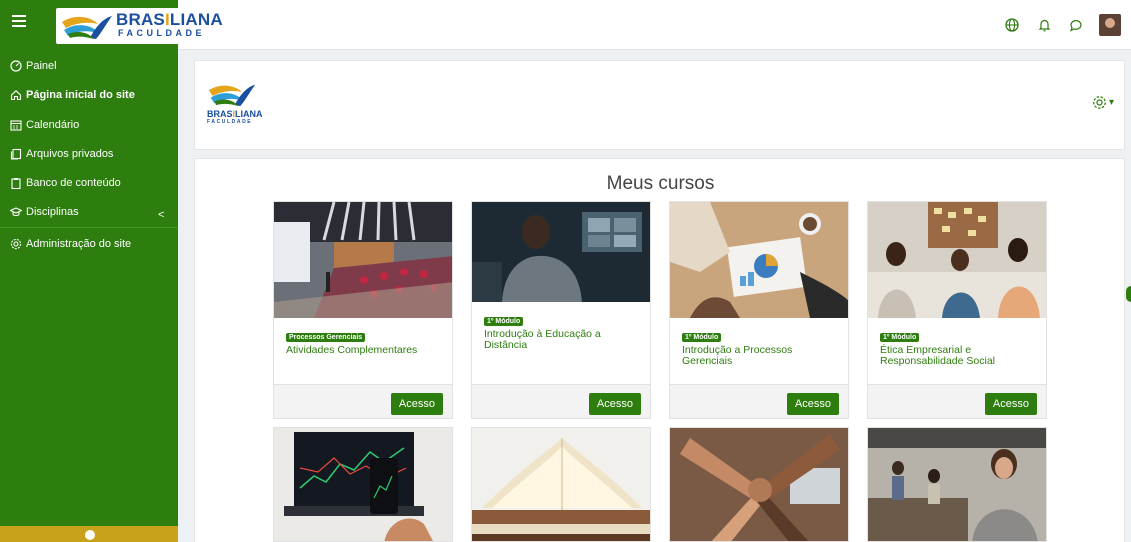  I want to click on sidebar-divider, so click(89, 227).